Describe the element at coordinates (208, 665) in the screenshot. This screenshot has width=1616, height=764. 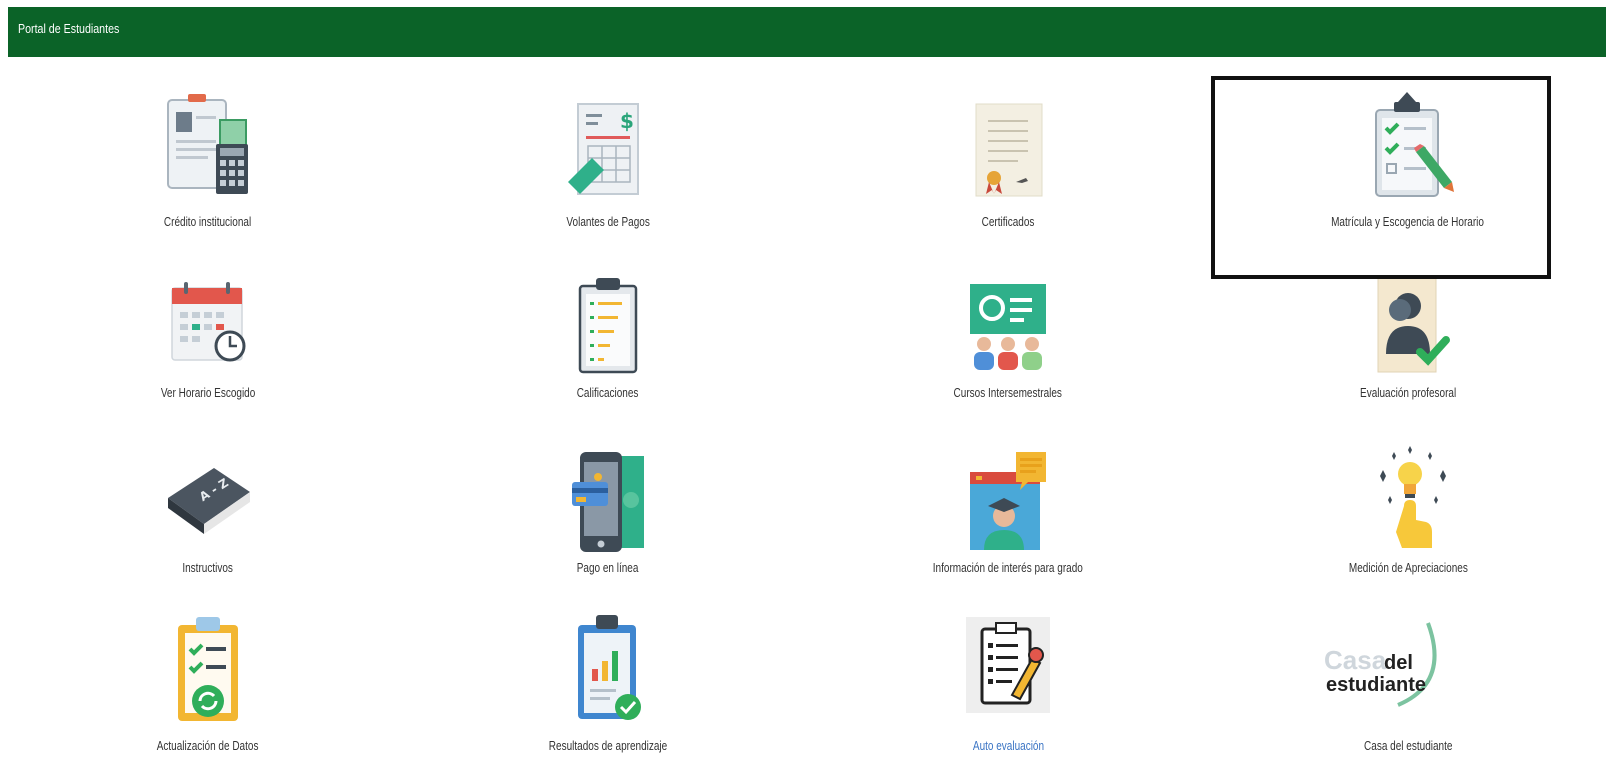
I see `data-update-icon` at that location.